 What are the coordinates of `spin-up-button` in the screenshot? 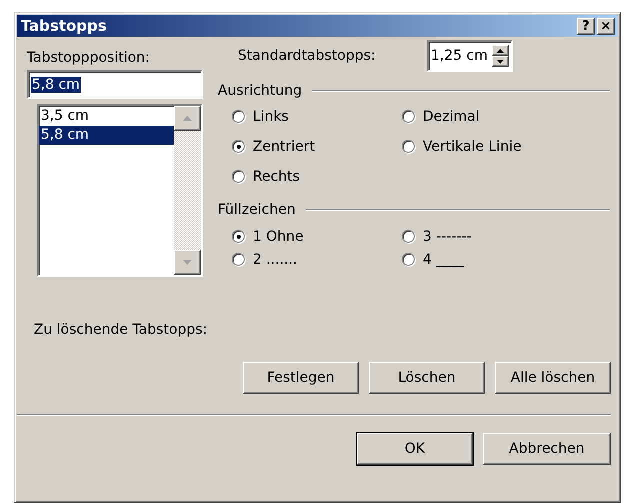 It's located at (500, 50).